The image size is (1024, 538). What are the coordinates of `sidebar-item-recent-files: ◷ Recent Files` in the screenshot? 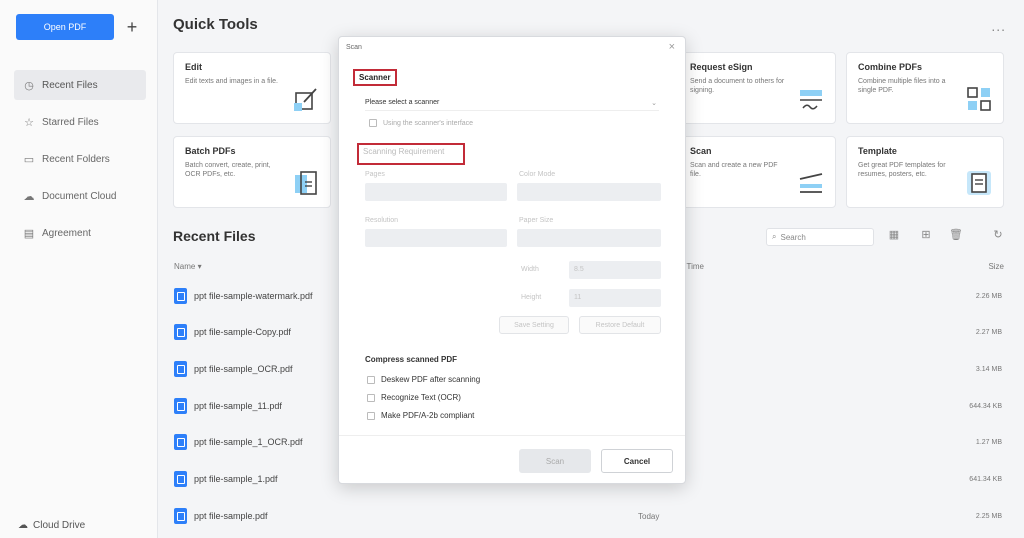 It's located at (80, 85).